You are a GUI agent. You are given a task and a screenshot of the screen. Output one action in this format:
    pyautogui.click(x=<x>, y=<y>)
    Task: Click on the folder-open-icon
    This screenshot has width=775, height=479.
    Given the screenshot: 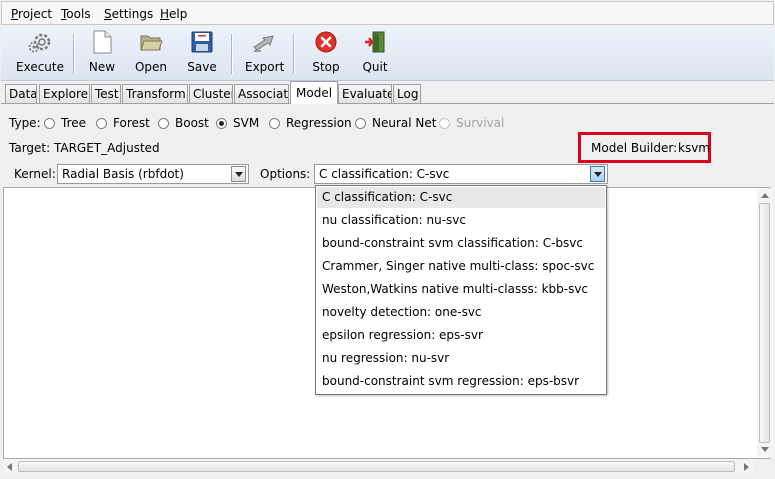 What is the action you would take?
    pyautogui.click(x=151, y=43)
    